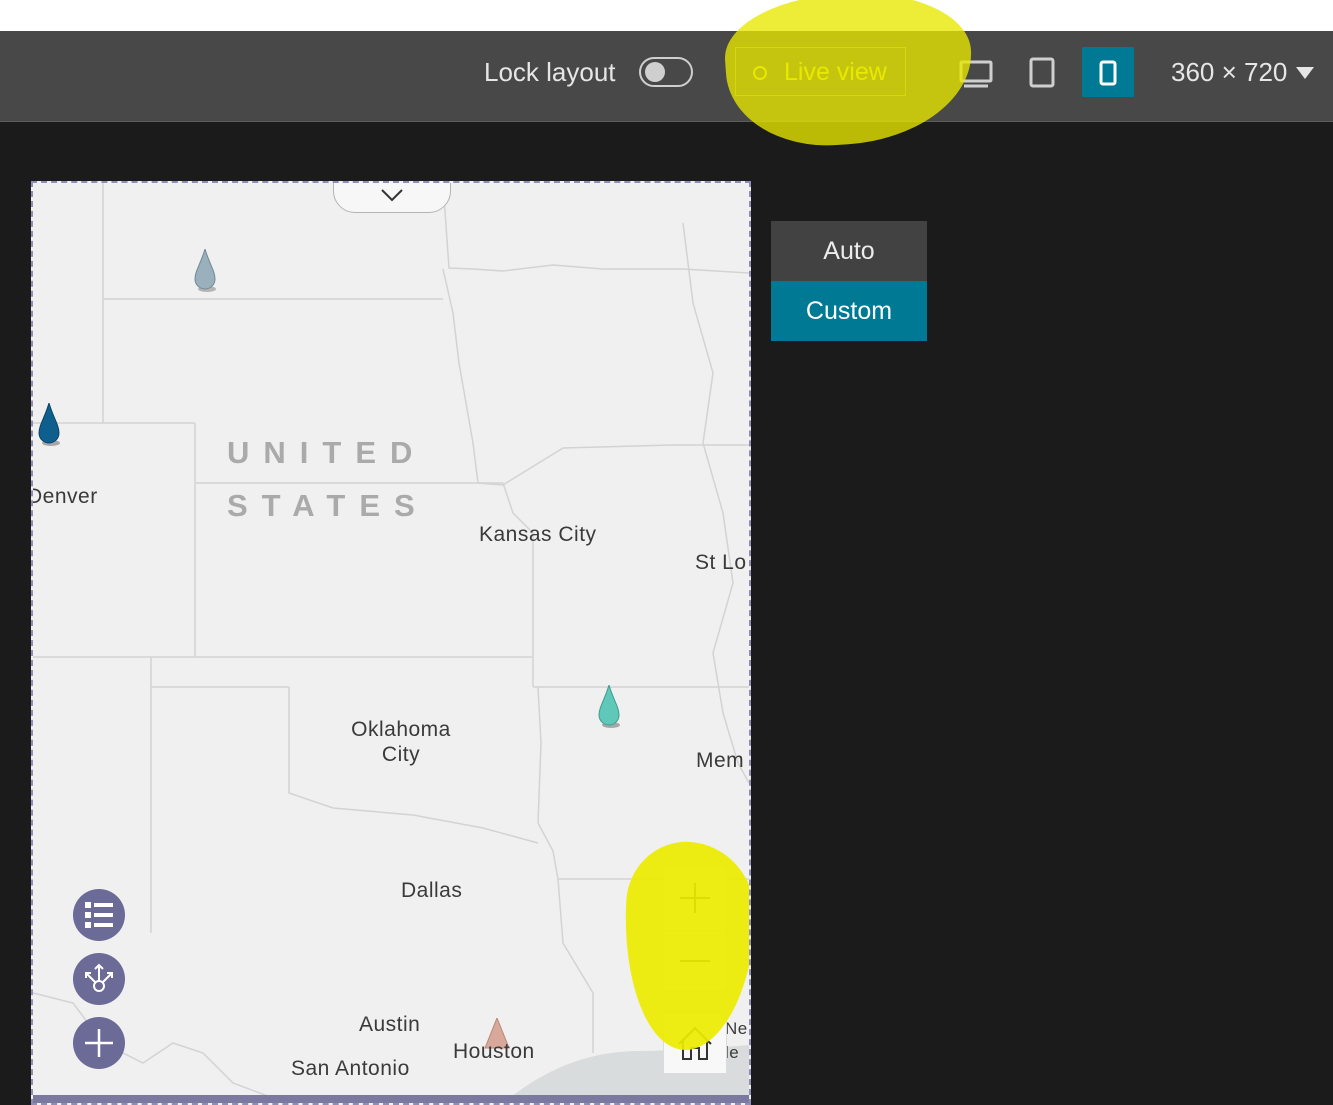  What do you see at coordinates (655, 72) in the screenshot?
I see `toggle-knob` at bounding box center [655, 72].